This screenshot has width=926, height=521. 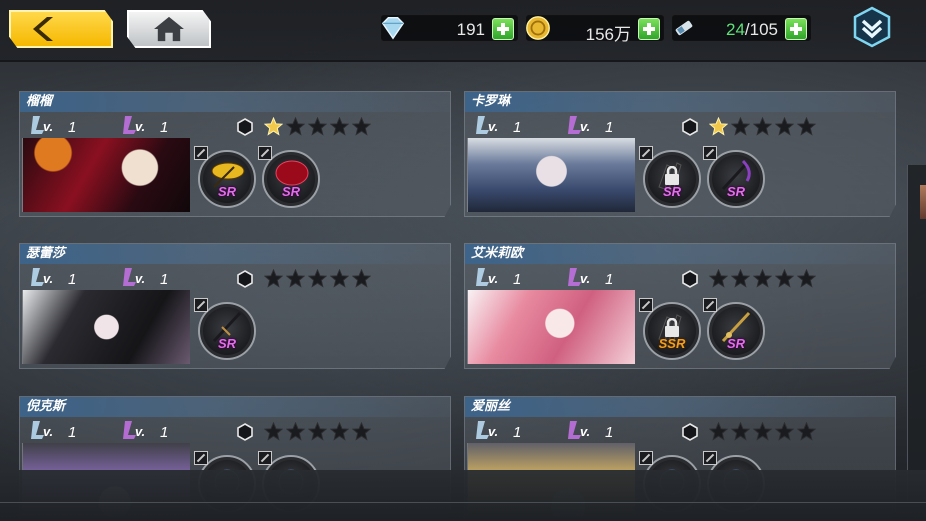 I want to click on diamond-value: 191, so click(x=470, y=29).